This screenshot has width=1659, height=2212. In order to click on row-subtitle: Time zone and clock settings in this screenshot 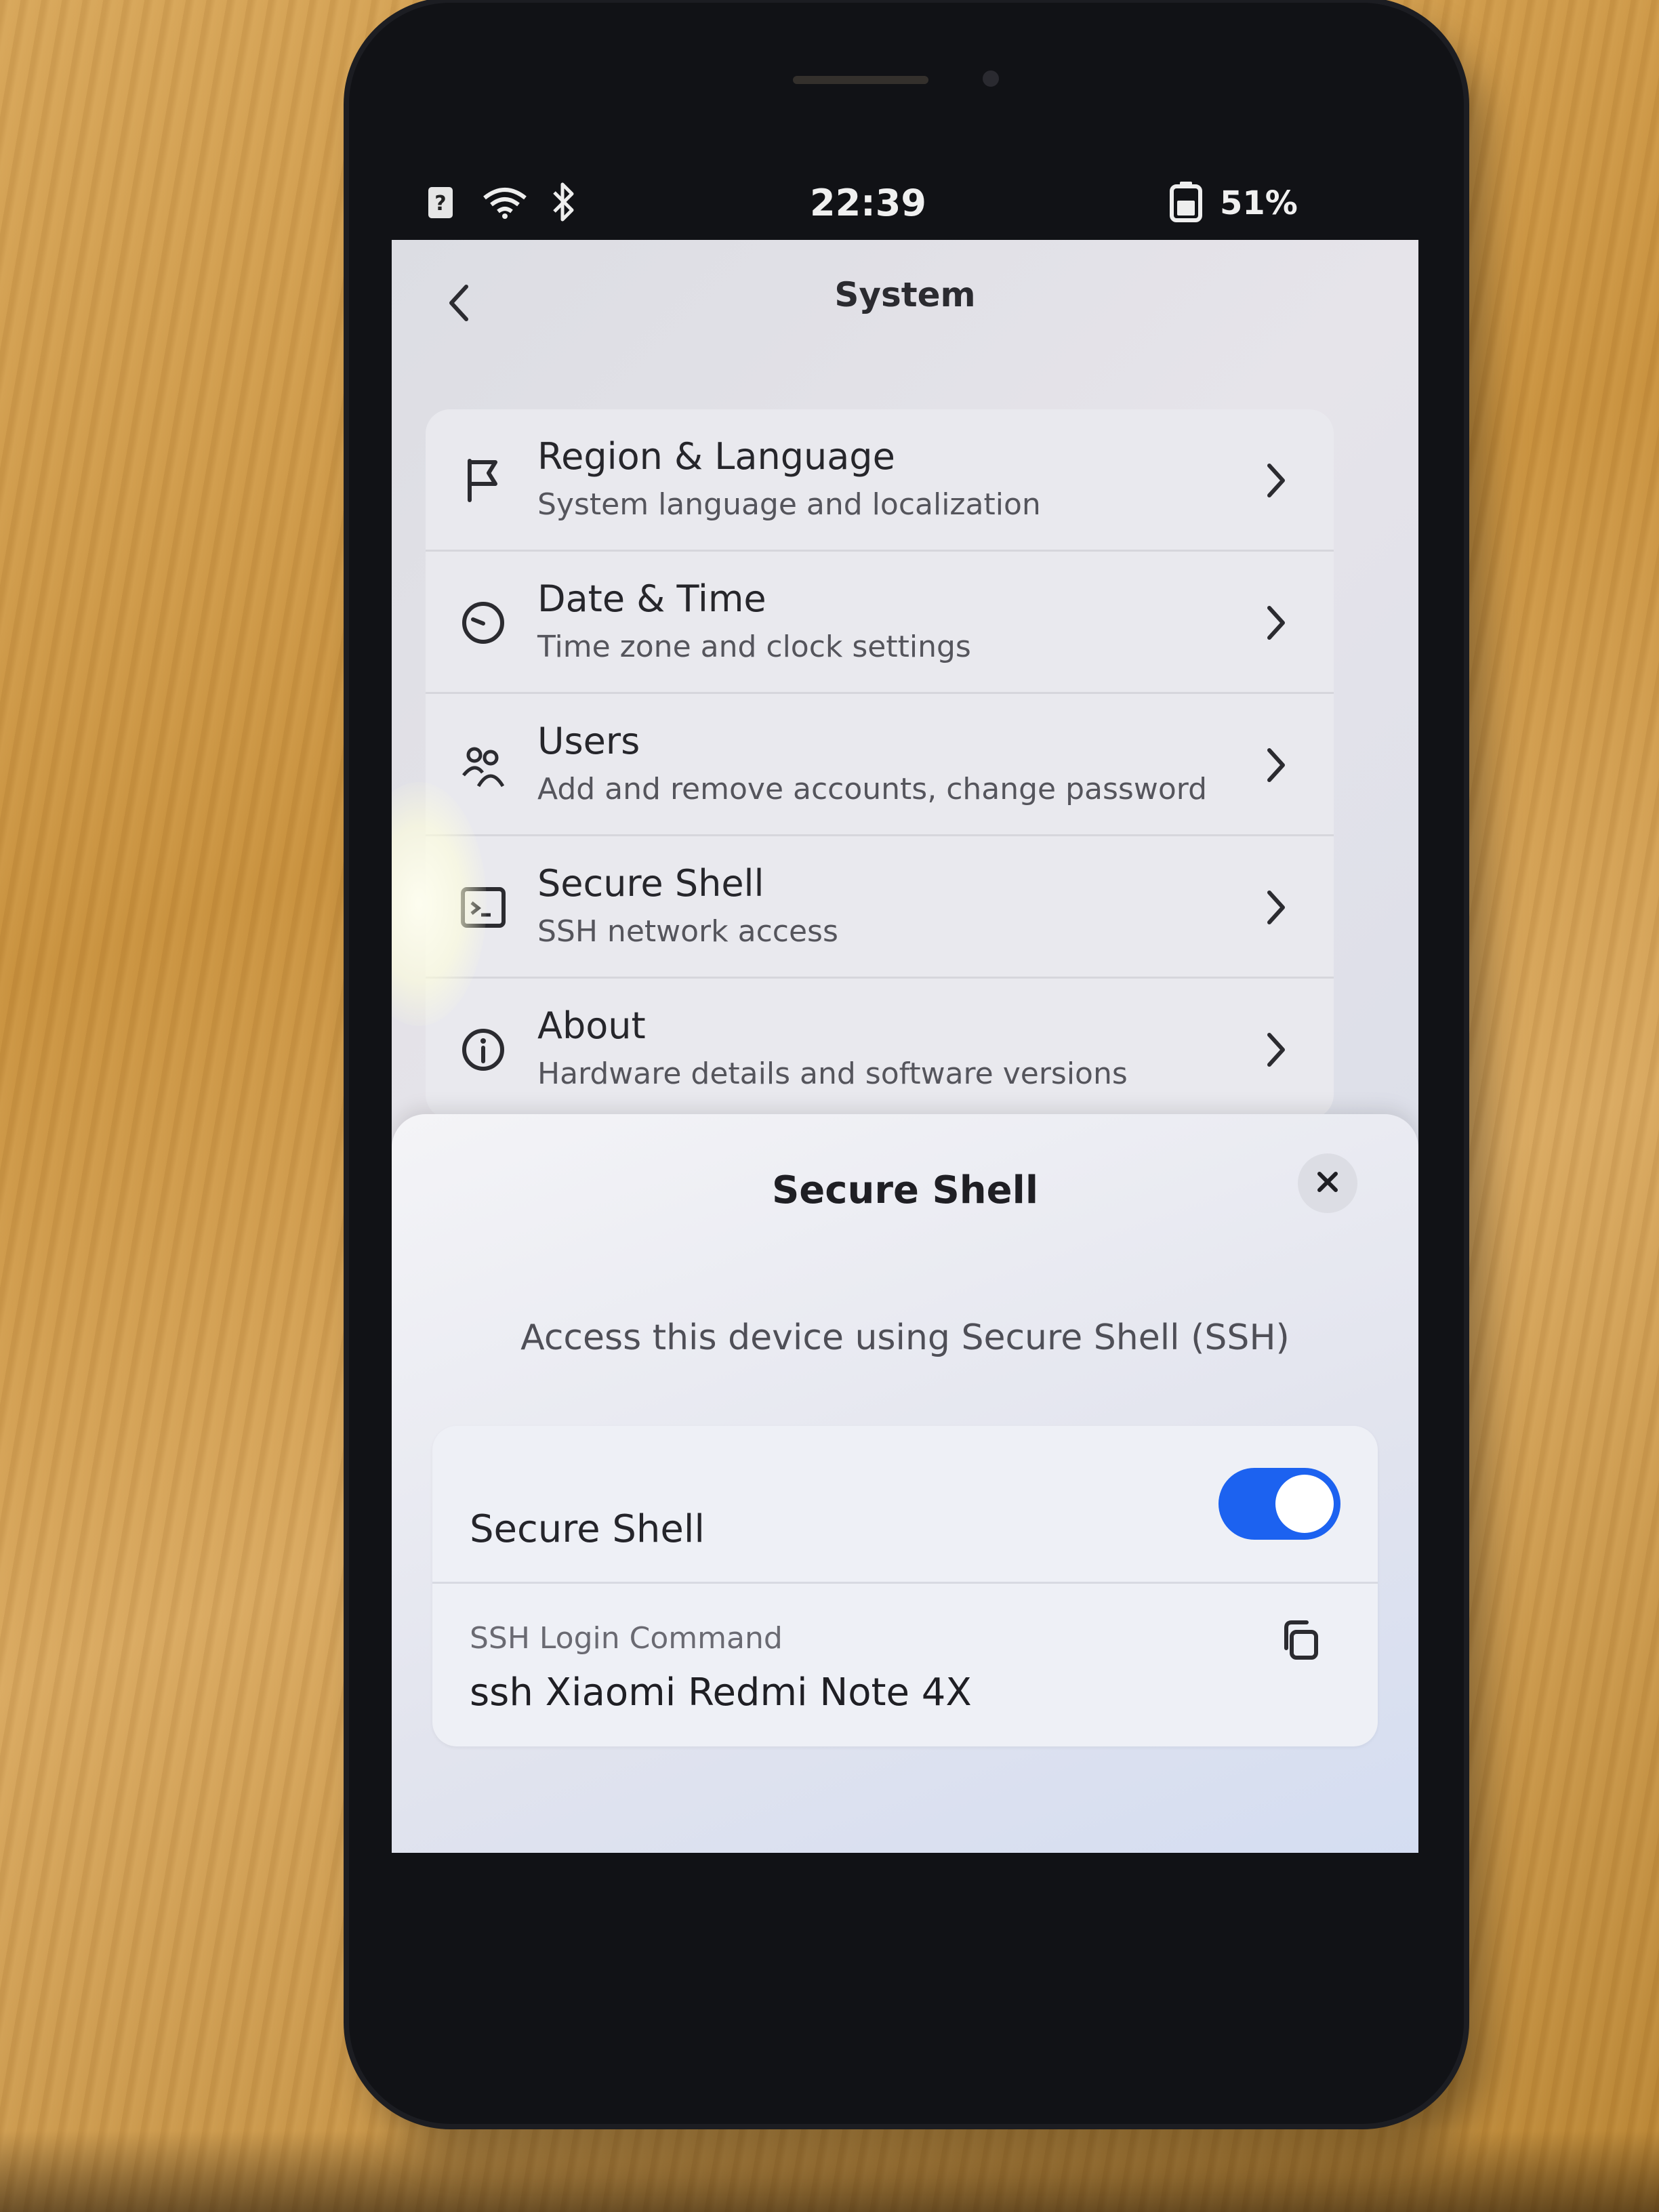, I will do `click(754, 647)`.